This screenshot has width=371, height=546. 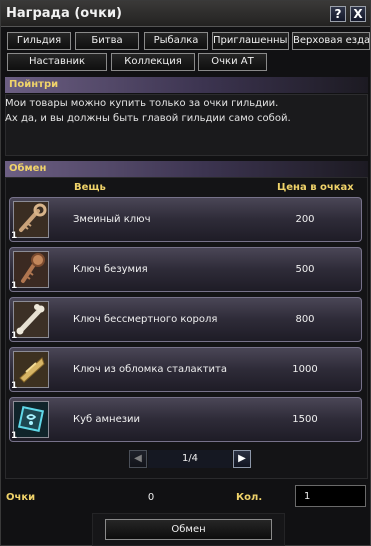 What do you see at coordinates (176, 41) in the screenshot?
I see `tab-fishing: Рыбалка` at bounding box center [176, 41].